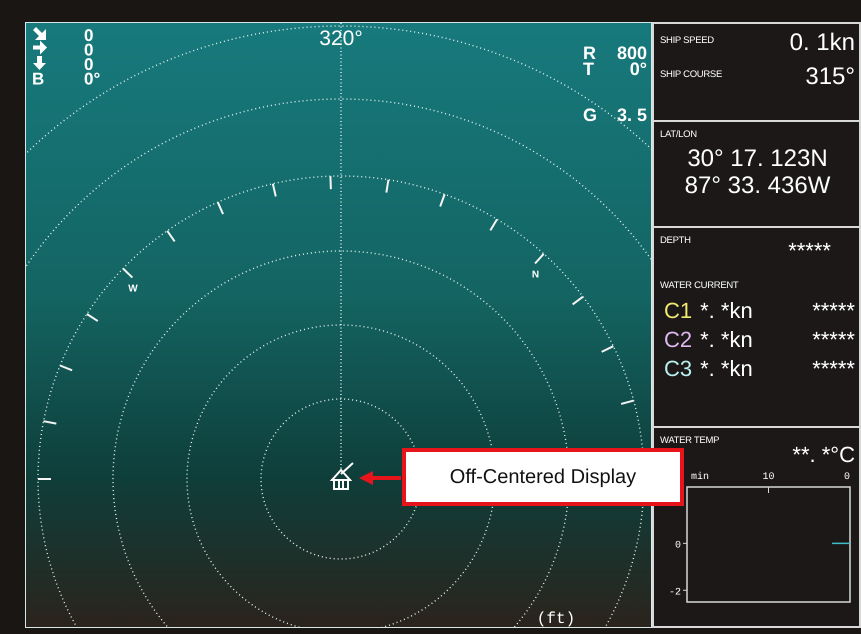 This screenshot has height=634, width=861. What do you see at coordinates (556, 619) in the screenshot?
I see `unit-label: (ft)` at bounding box center [556, 619].